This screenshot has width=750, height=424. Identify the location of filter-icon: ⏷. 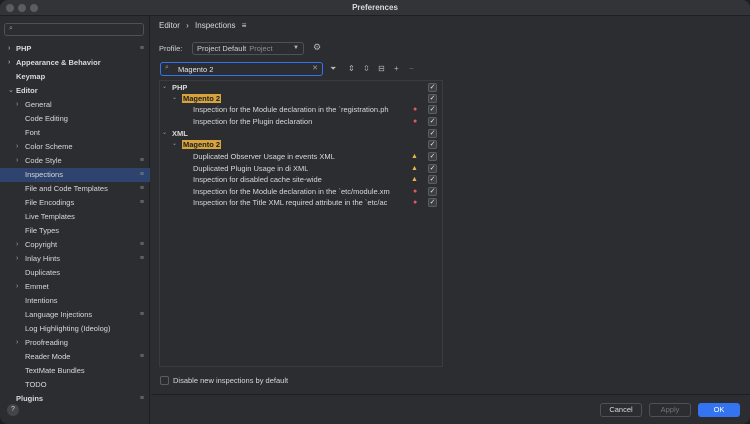
(333, 69).